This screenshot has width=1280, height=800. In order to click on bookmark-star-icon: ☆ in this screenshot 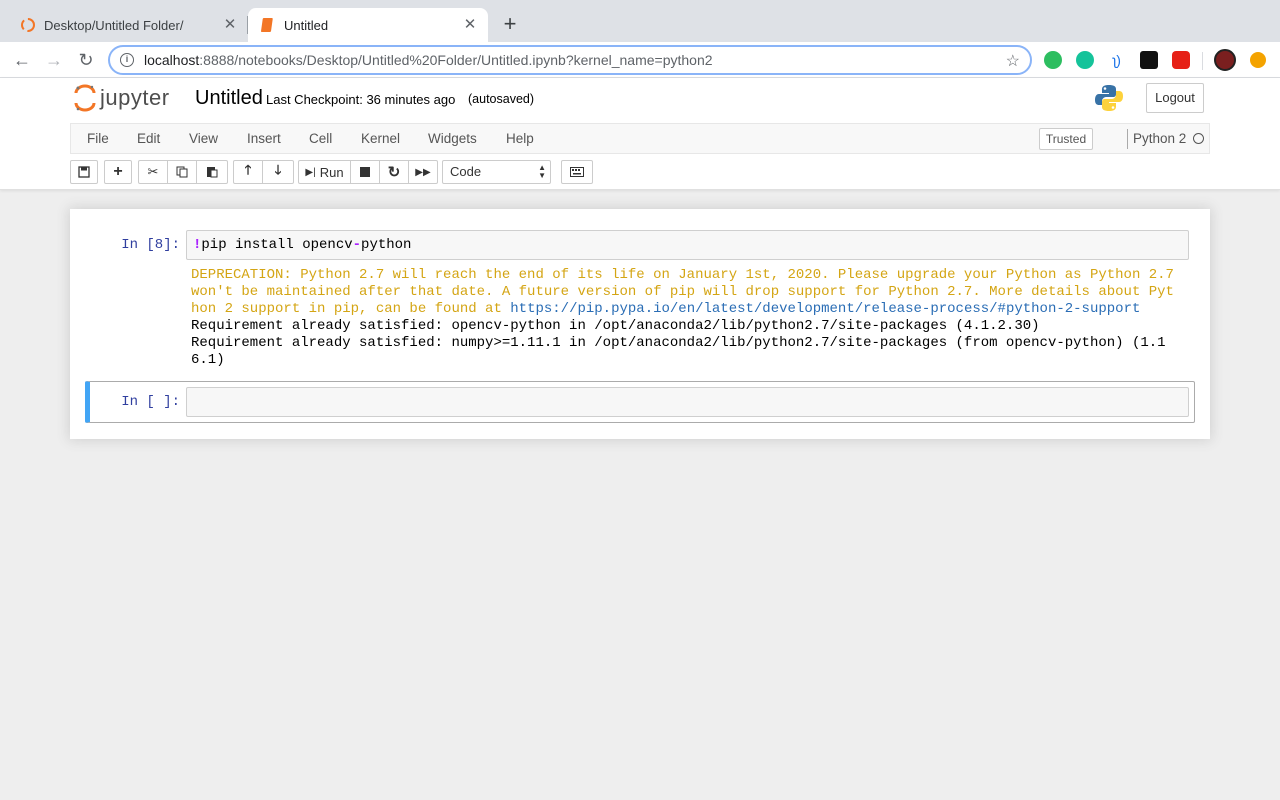, I will do `click(1013, 61)`.